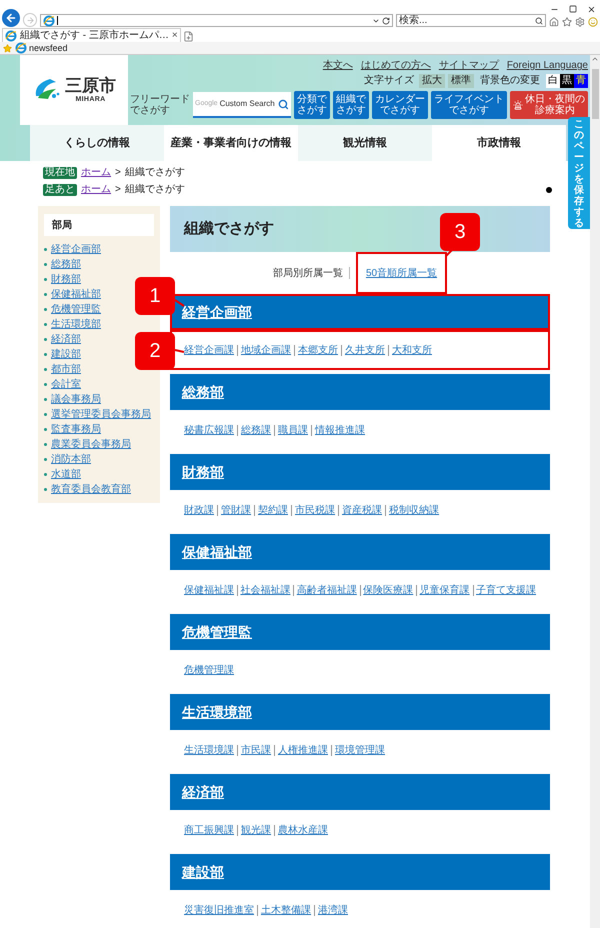 The image size is (600, 928). Describe the element at coordinates (66, 474) in the screenshot. I see `sidebar-link: 水道部` at that location.